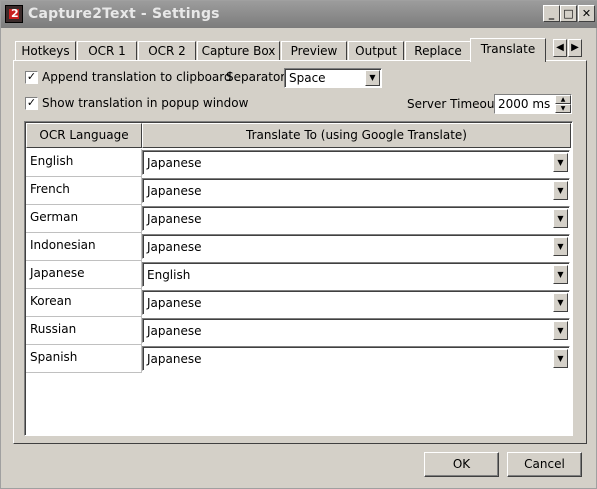 Image resolution: width=597 pixels, height=489 pixels. Describe the element at coordinates (586, 13) in the screenshot. I see `close-button: ✕` at that location.